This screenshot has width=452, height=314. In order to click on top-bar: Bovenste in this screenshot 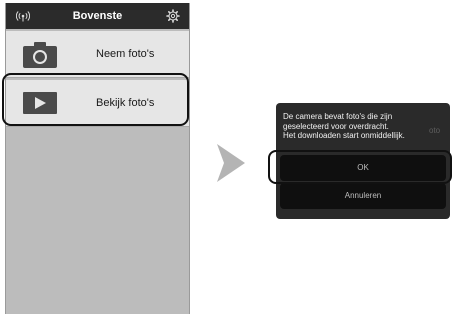, I will do `click(97, 16)`.